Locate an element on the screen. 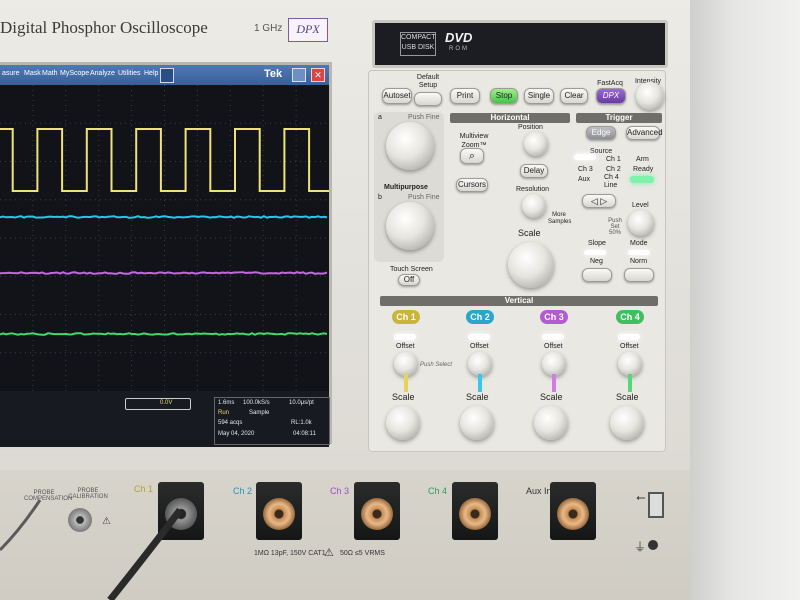 The height and width of the screenshot is (600, 800). timebase: 1.6ms is located at coordinates (226, 403).